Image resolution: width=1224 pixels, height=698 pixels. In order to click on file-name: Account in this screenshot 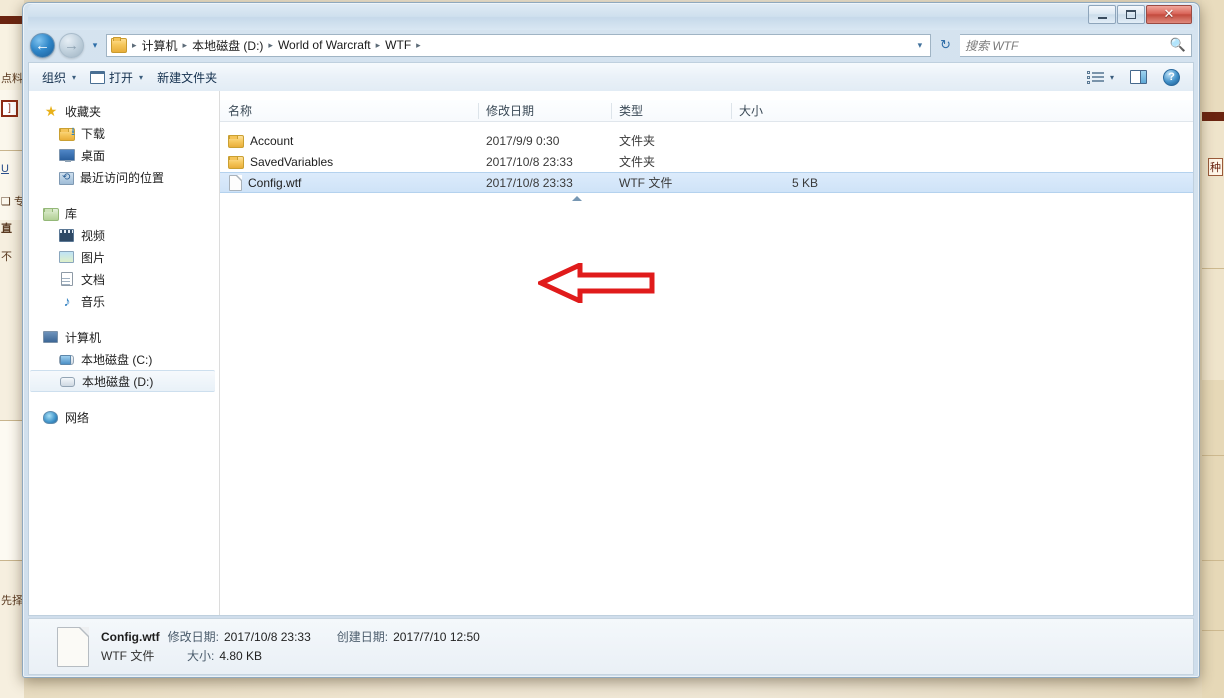, I will do `click(272, 140)`.